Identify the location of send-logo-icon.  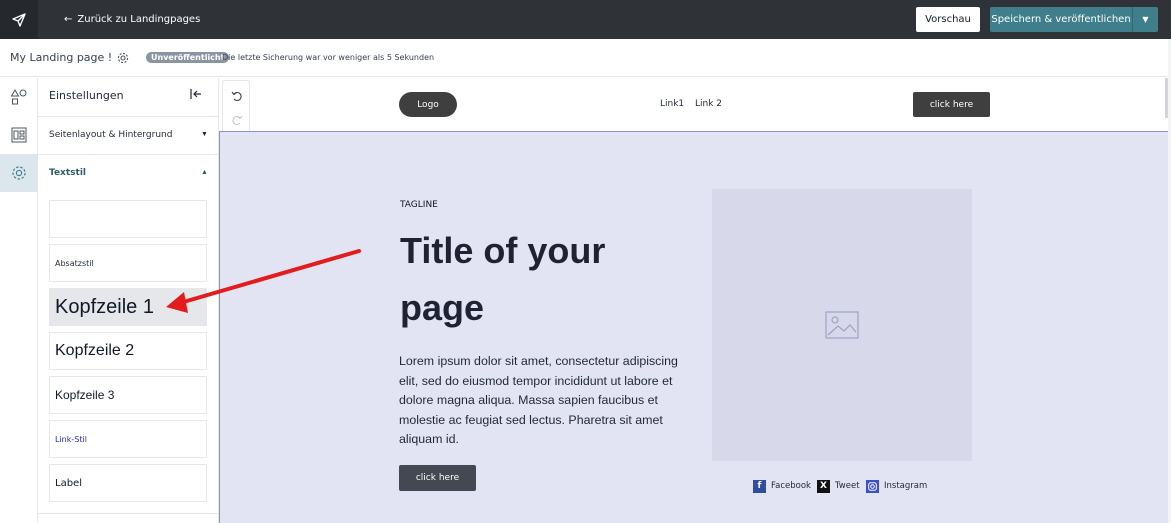
(19, 19).